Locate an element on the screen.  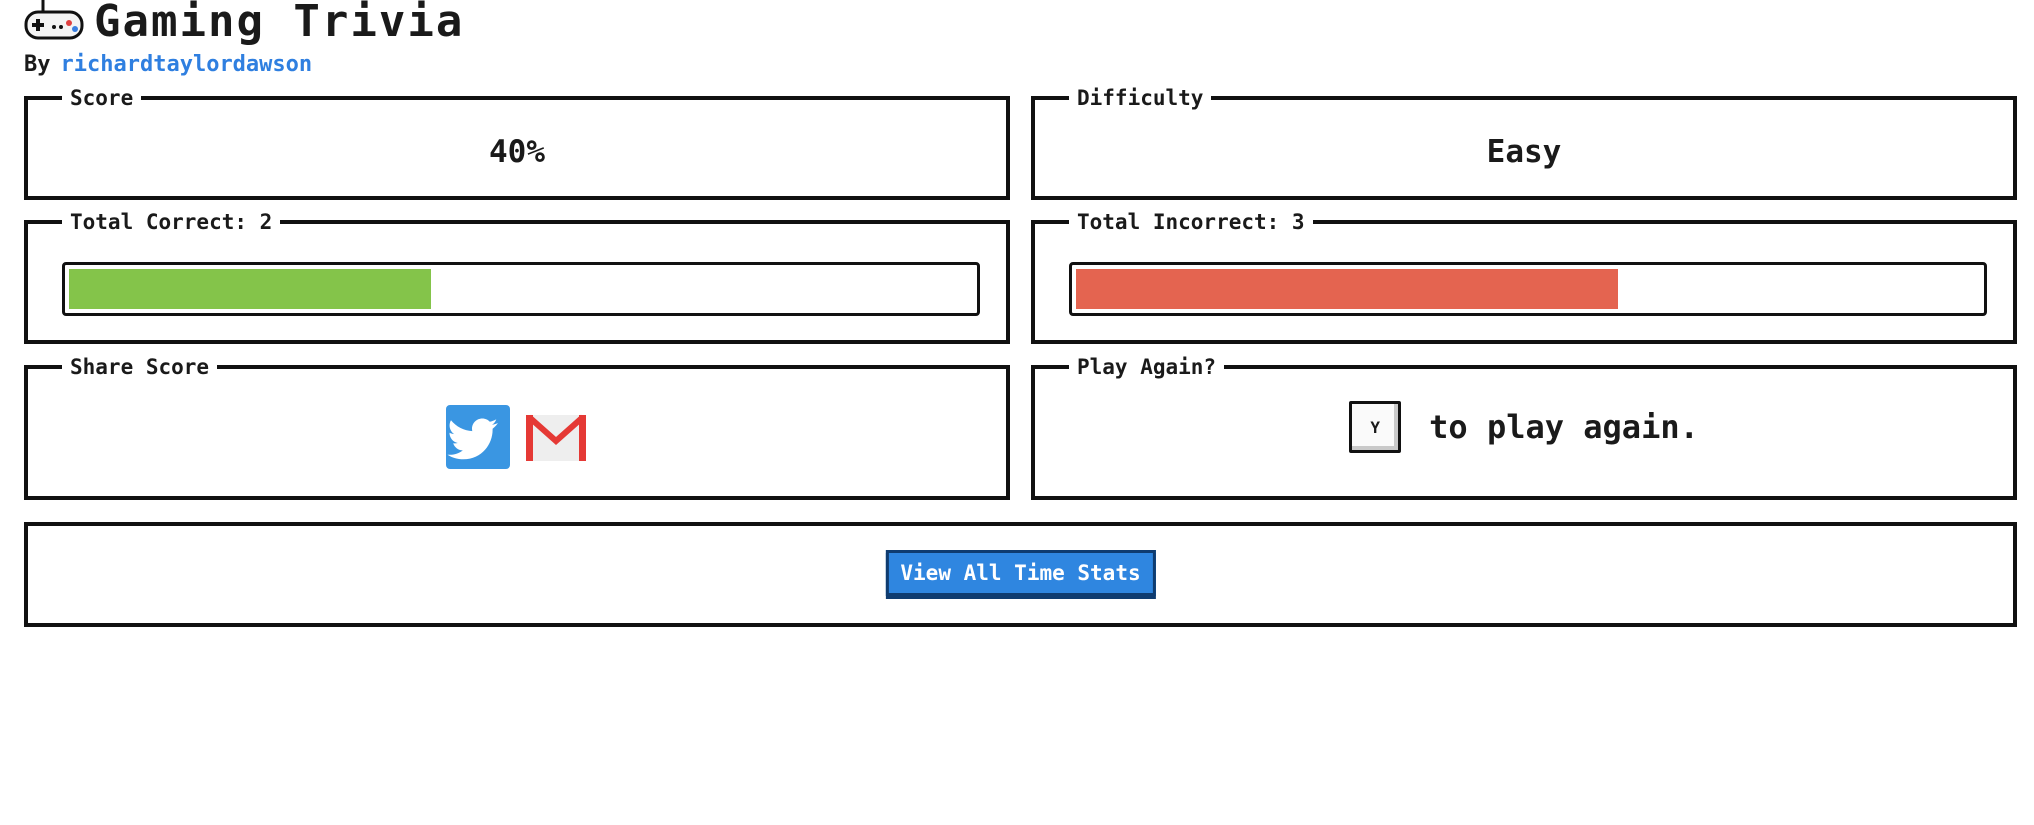
score-value: 40% is located at coordinates (517, 152).